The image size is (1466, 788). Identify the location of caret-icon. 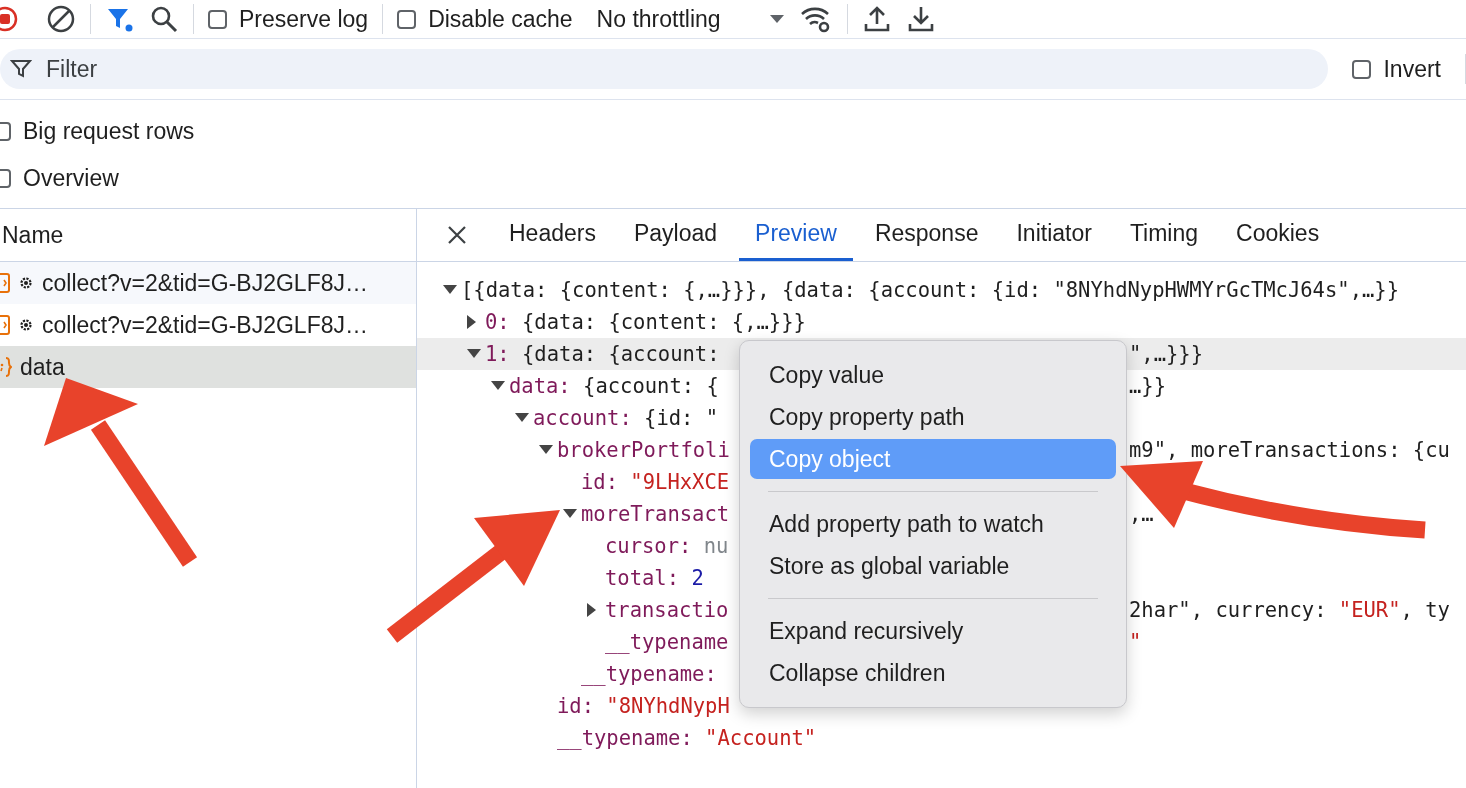
(776, 19).